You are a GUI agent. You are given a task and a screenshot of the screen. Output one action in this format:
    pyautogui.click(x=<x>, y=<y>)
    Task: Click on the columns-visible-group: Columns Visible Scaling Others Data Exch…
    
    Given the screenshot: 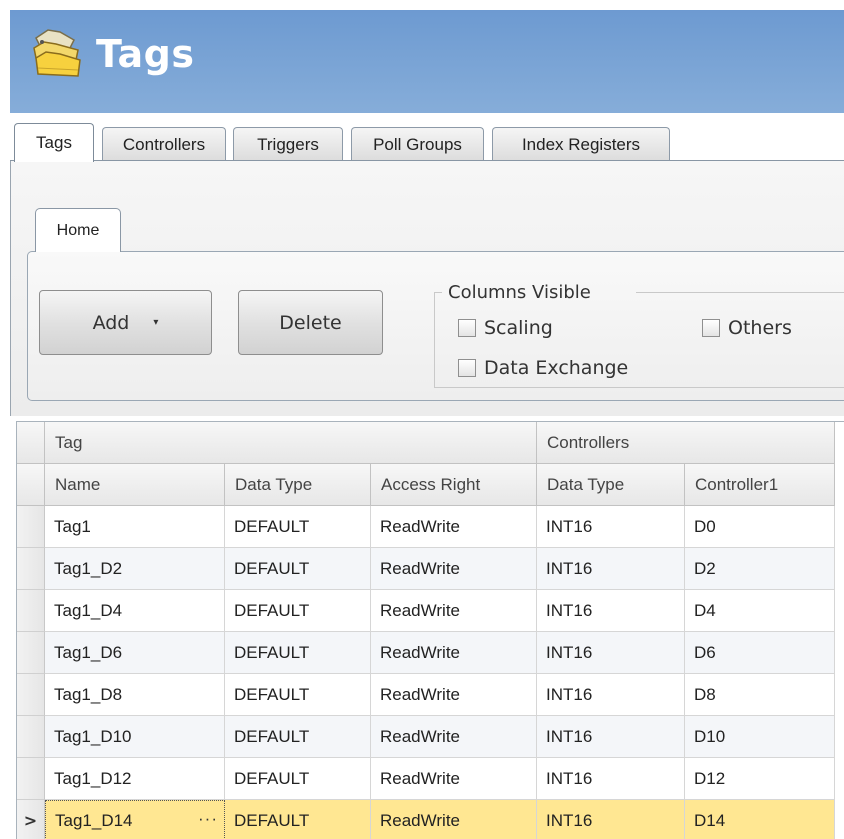 What is the action you would take?
    pyautogui.click(x=639, y=335)
    